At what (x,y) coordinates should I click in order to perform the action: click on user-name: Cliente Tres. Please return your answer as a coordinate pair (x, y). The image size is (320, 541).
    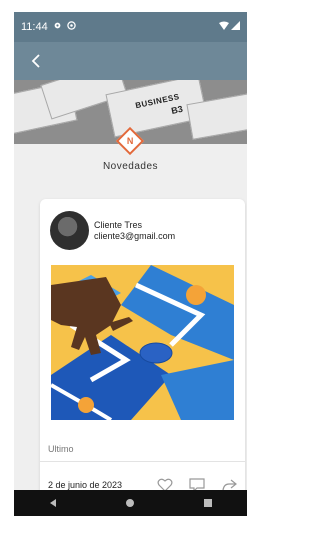
    Looking at the image, I should click on (134, 225).